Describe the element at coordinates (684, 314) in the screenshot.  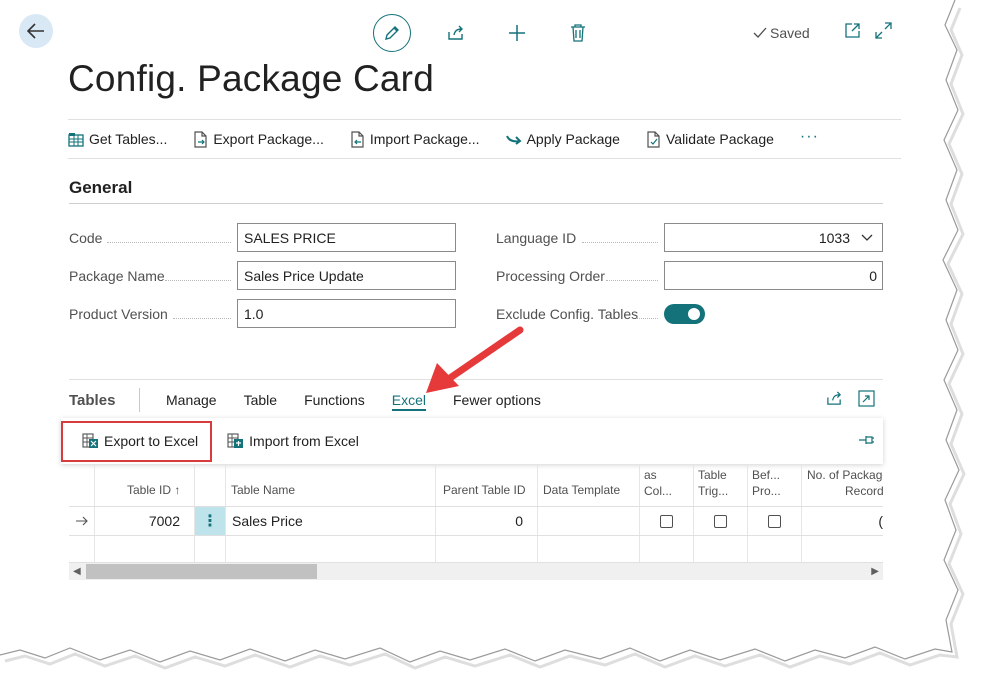
I see `exclude-config-toggle` at that location.